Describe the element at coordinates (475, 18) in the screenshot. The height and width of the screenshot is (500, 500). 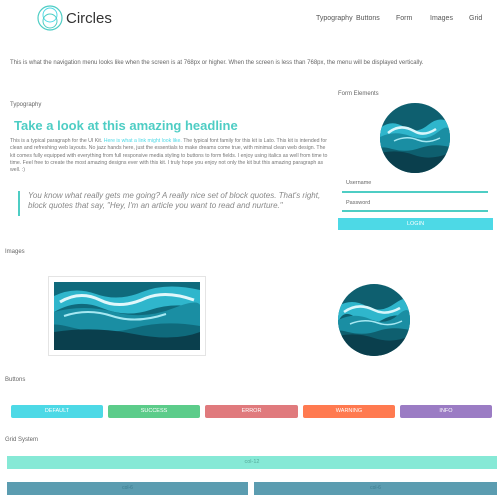
I see `nav-grid: Grid` at that location.